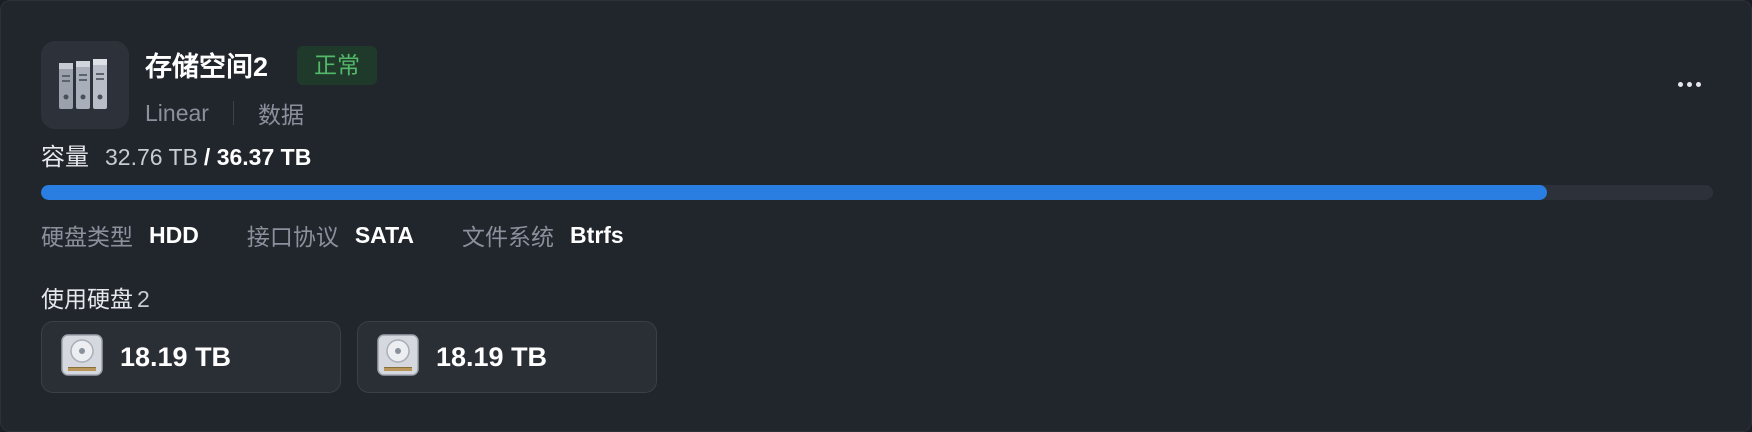 This screenshot has width=1752, height=432. I want to click on disks-heading: 使用硬盘 2, so click(95, 299).